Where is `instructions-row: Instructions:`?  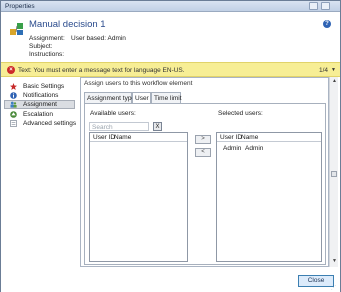 instructions-row: Instructions: is located at coordinates (46, 54).